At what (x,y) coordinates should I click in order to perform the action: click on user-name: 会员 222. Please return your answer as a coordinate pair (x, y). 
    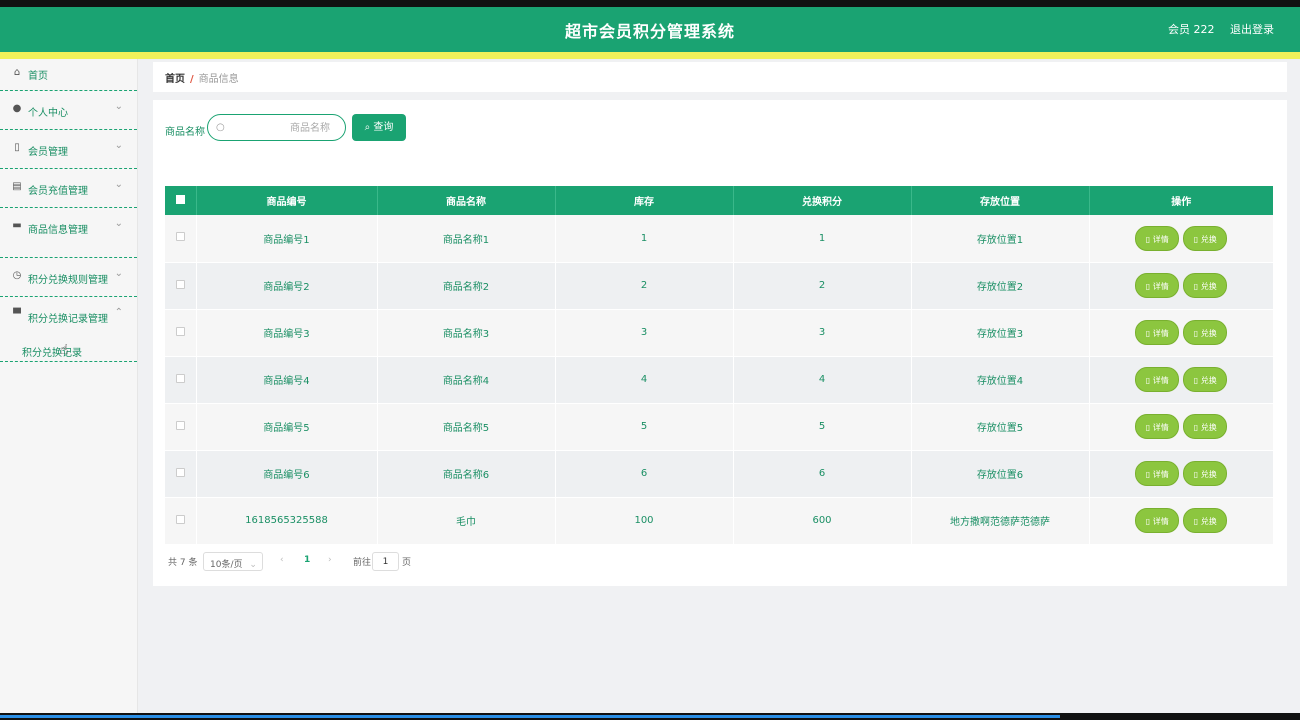
    Looking at the image, I should click on (1191, 29).